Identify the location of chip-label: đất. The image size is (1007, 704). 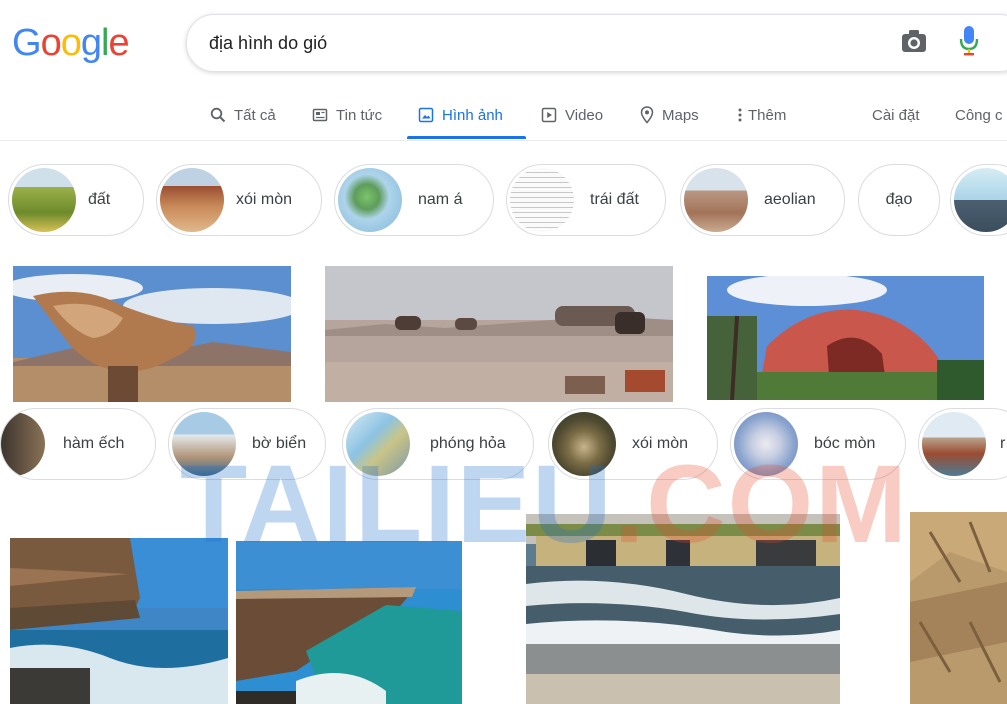
(99, 199).